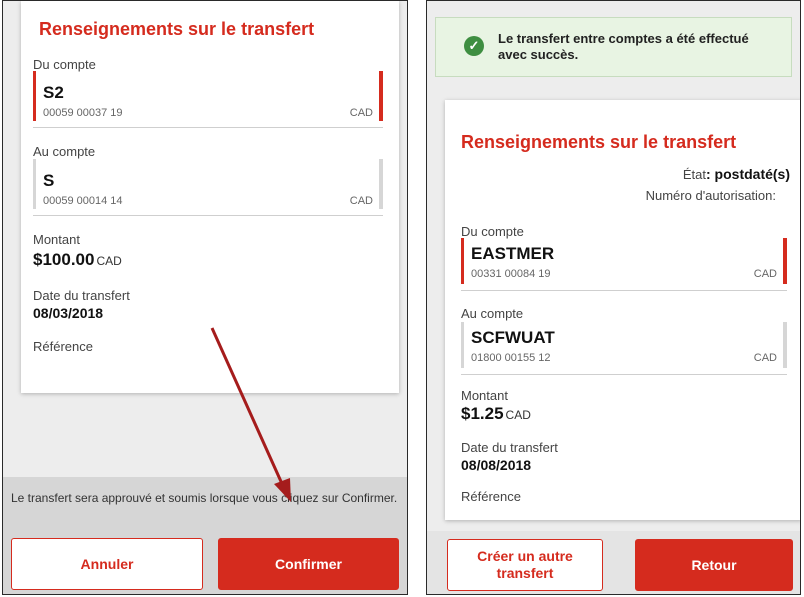 This screenshot has height=597, width=804. Describe the element at coordinates (308, 564) in the screenshot. I see `confirm-button: Confirmer` at that location.